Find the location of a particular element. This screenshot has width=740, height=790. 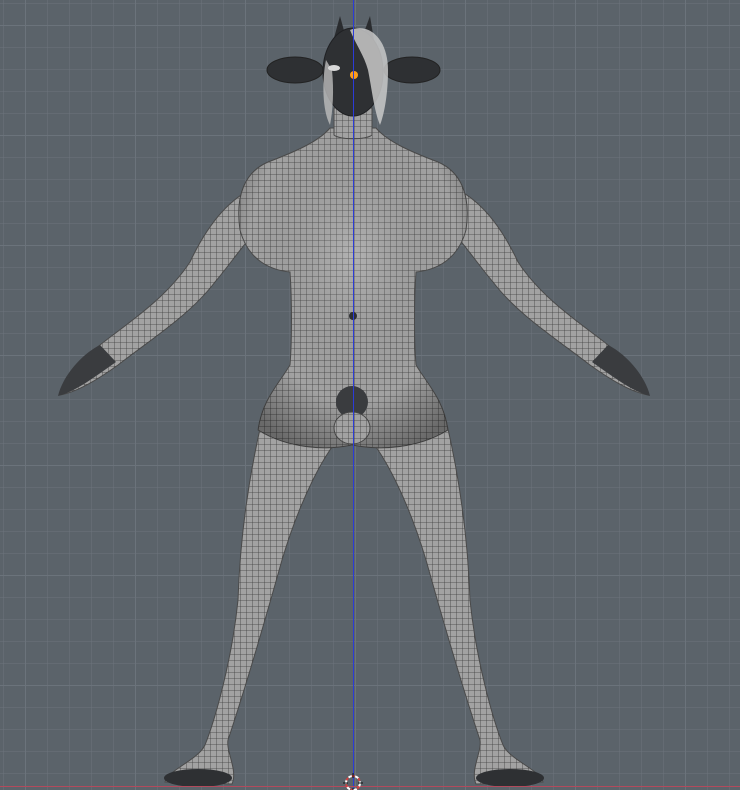

right-leg is located at coordinates (452, 602).